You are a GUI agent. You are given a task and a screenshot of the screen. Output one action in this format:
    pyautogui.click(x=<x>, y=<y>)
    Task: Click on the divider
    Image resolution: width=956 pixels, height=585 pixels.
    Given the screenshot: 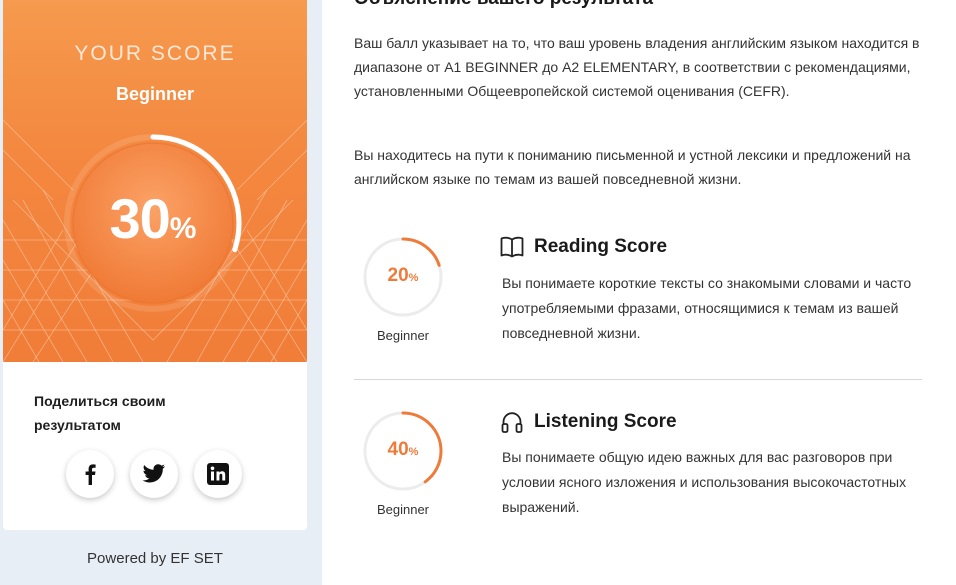 What is the action you would take?
    pyautogui.click(x=638, y=379)
    